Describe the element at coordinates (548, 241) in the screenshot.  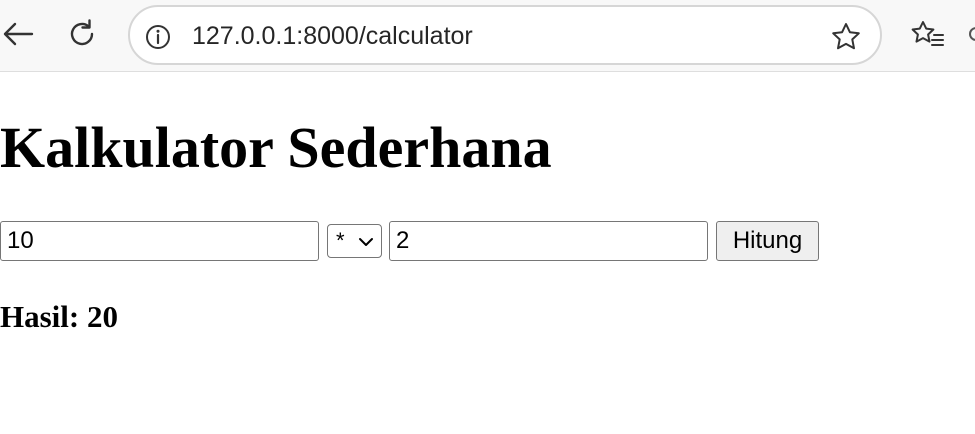
I see `second-number-input: 2` at that location.